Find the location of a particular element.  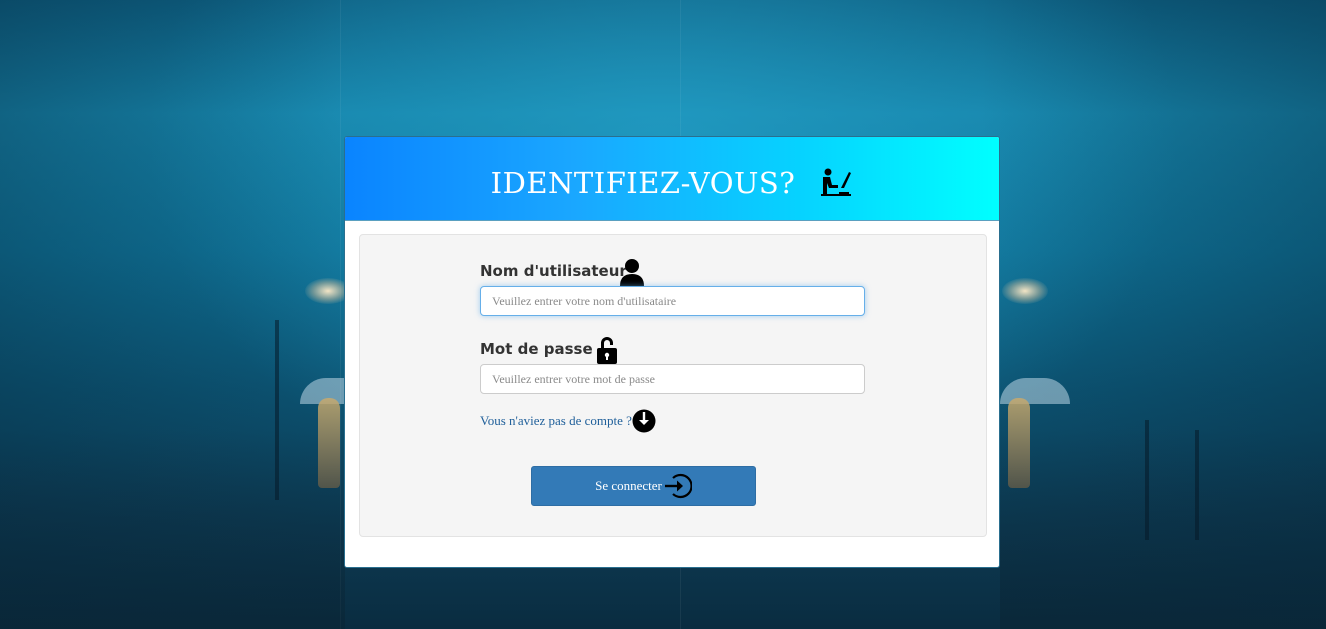

arrow-down-circle-icon is located at coordinates (644, 421).